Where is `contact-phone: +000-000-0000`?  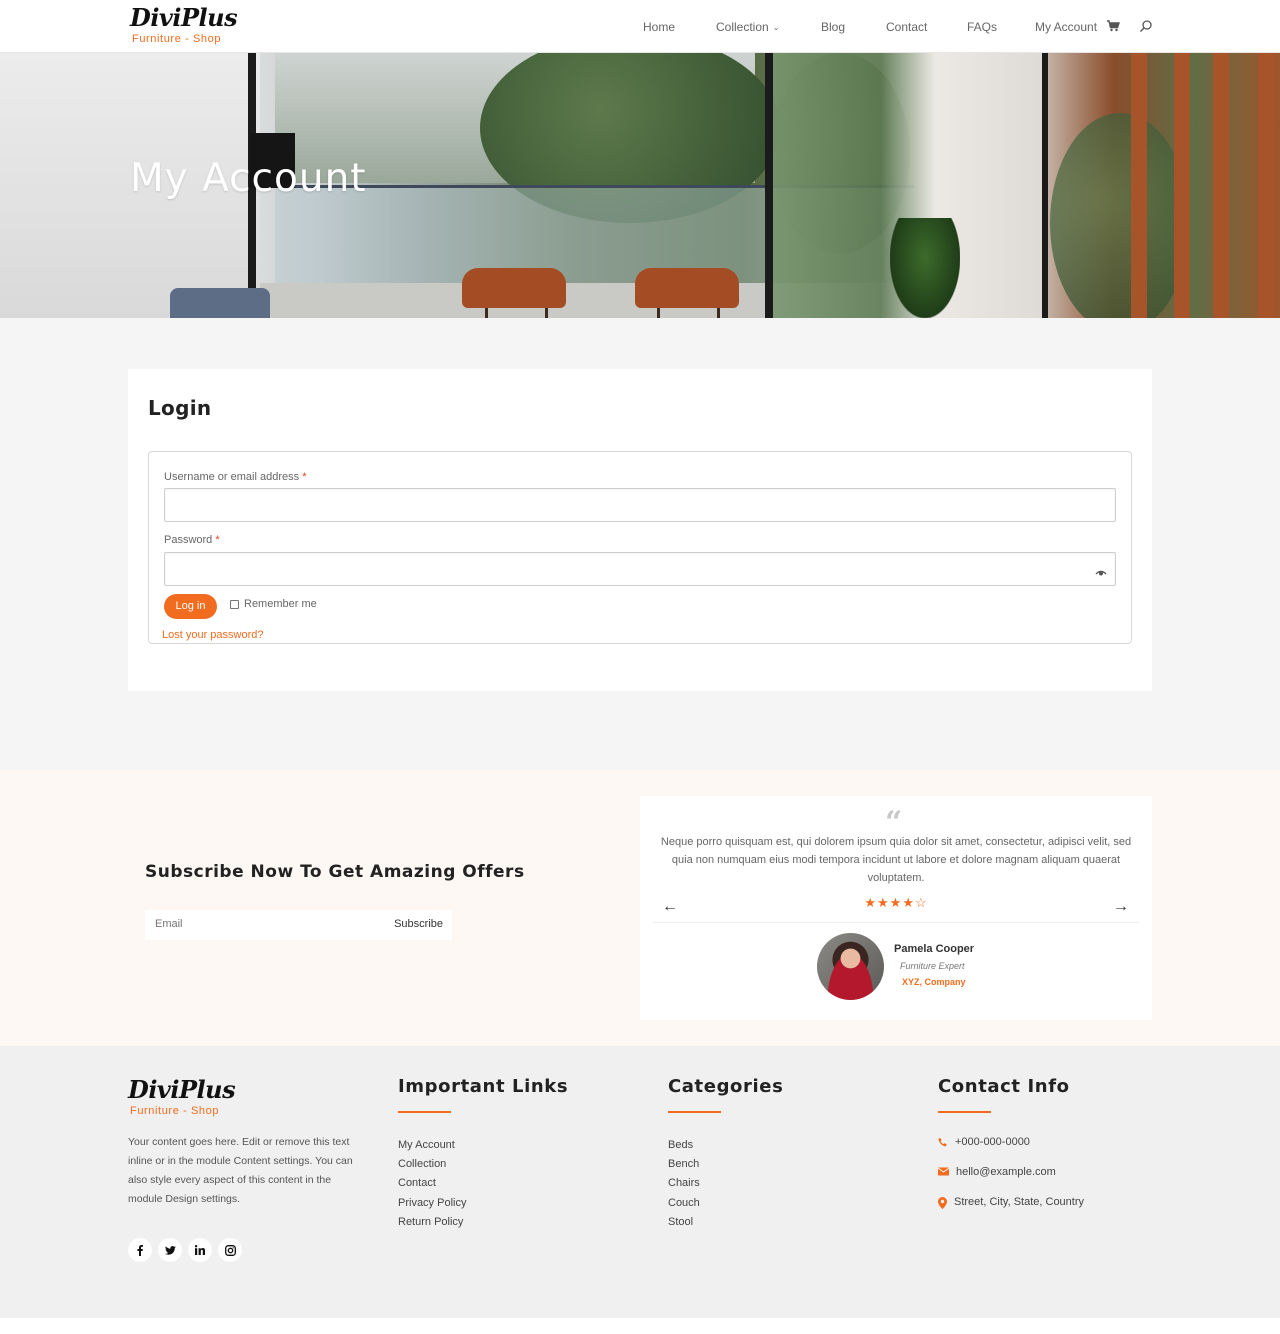
contact-phone: +000-000-0000 is located at coordinates (1011, 1151).